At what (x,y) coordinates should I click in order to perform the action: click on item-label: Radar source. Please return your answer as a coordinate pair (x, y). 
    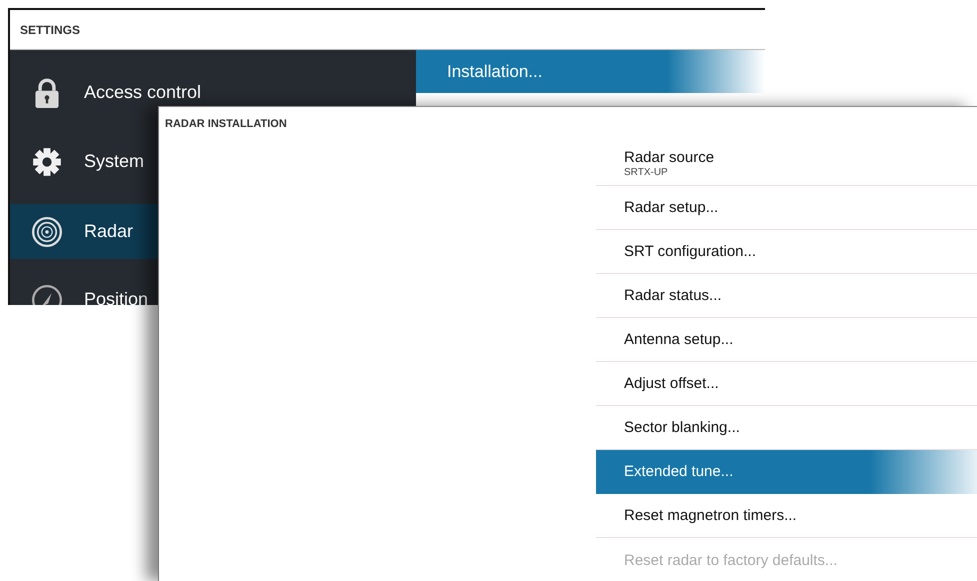
    Looking at the image, I should click on (669, 157).